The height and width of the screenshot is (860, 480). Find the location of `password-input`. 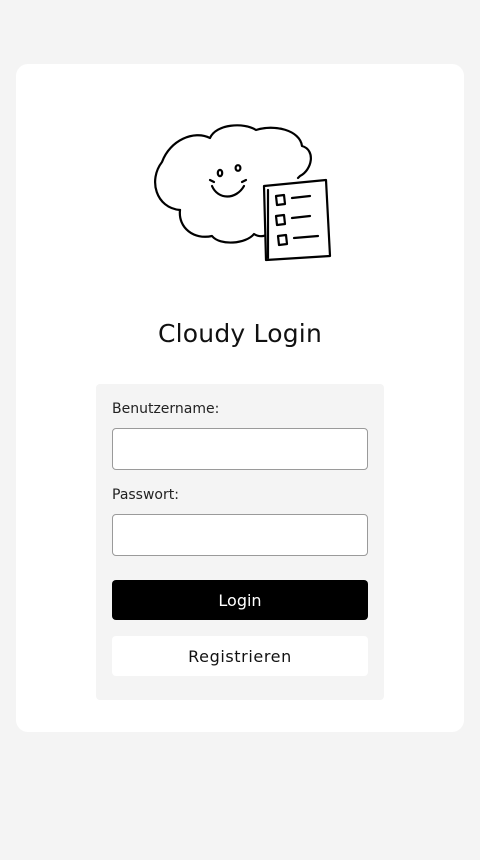

password-input is located at coordinates (240, 535).